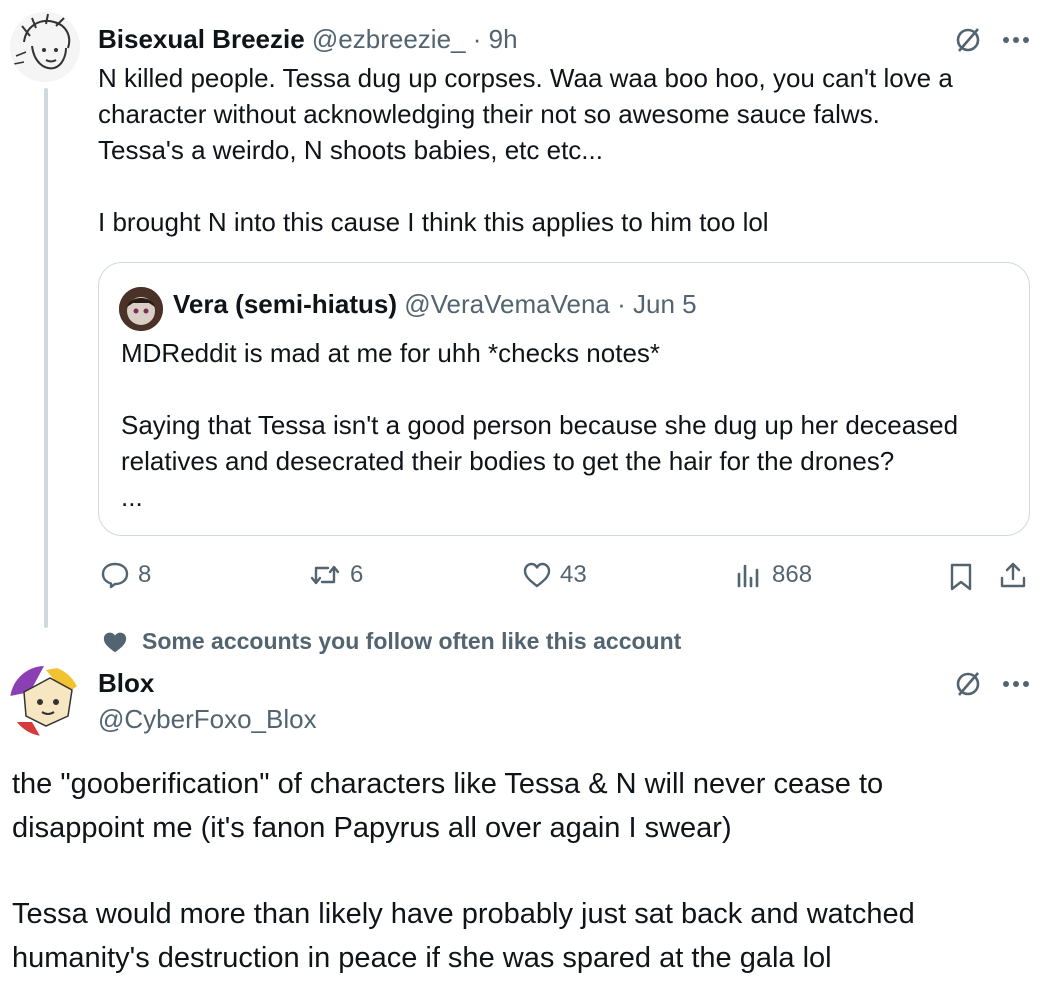 The image size is (1060, 1000). Describe the element at coordinates (325, 575) in the screenshot. I see `repost-icon` at that location.